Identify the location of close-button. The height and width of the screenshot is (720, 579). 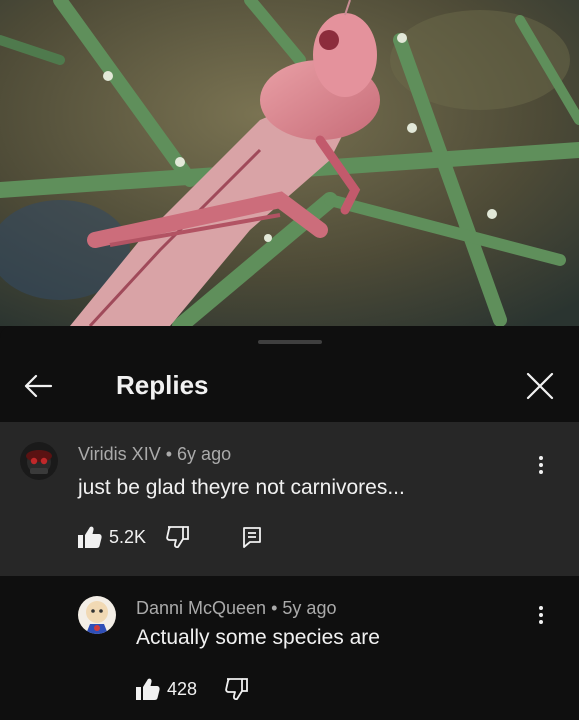
(540, 386).